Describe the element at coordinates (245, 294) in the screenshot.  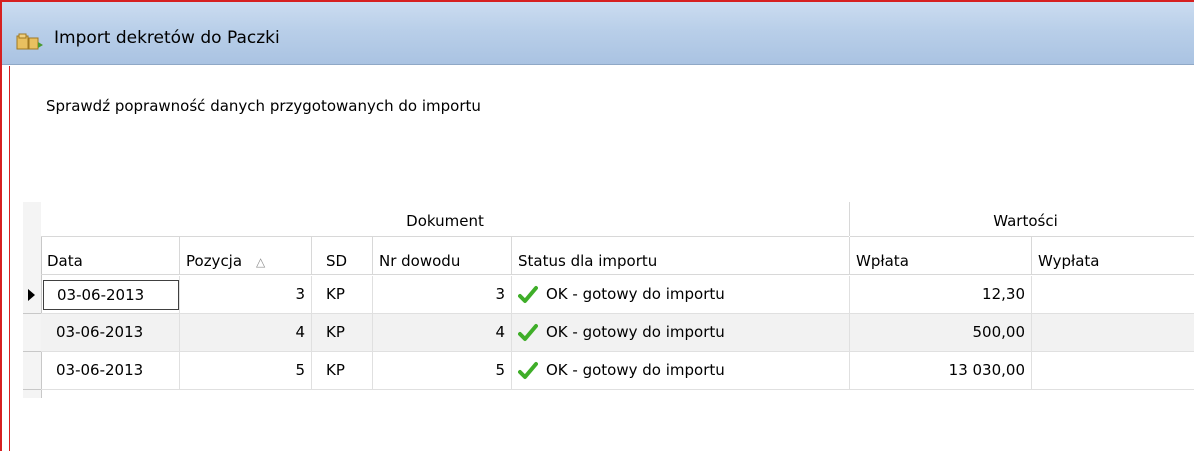
I see `cell-pozycja: 3` at that location.